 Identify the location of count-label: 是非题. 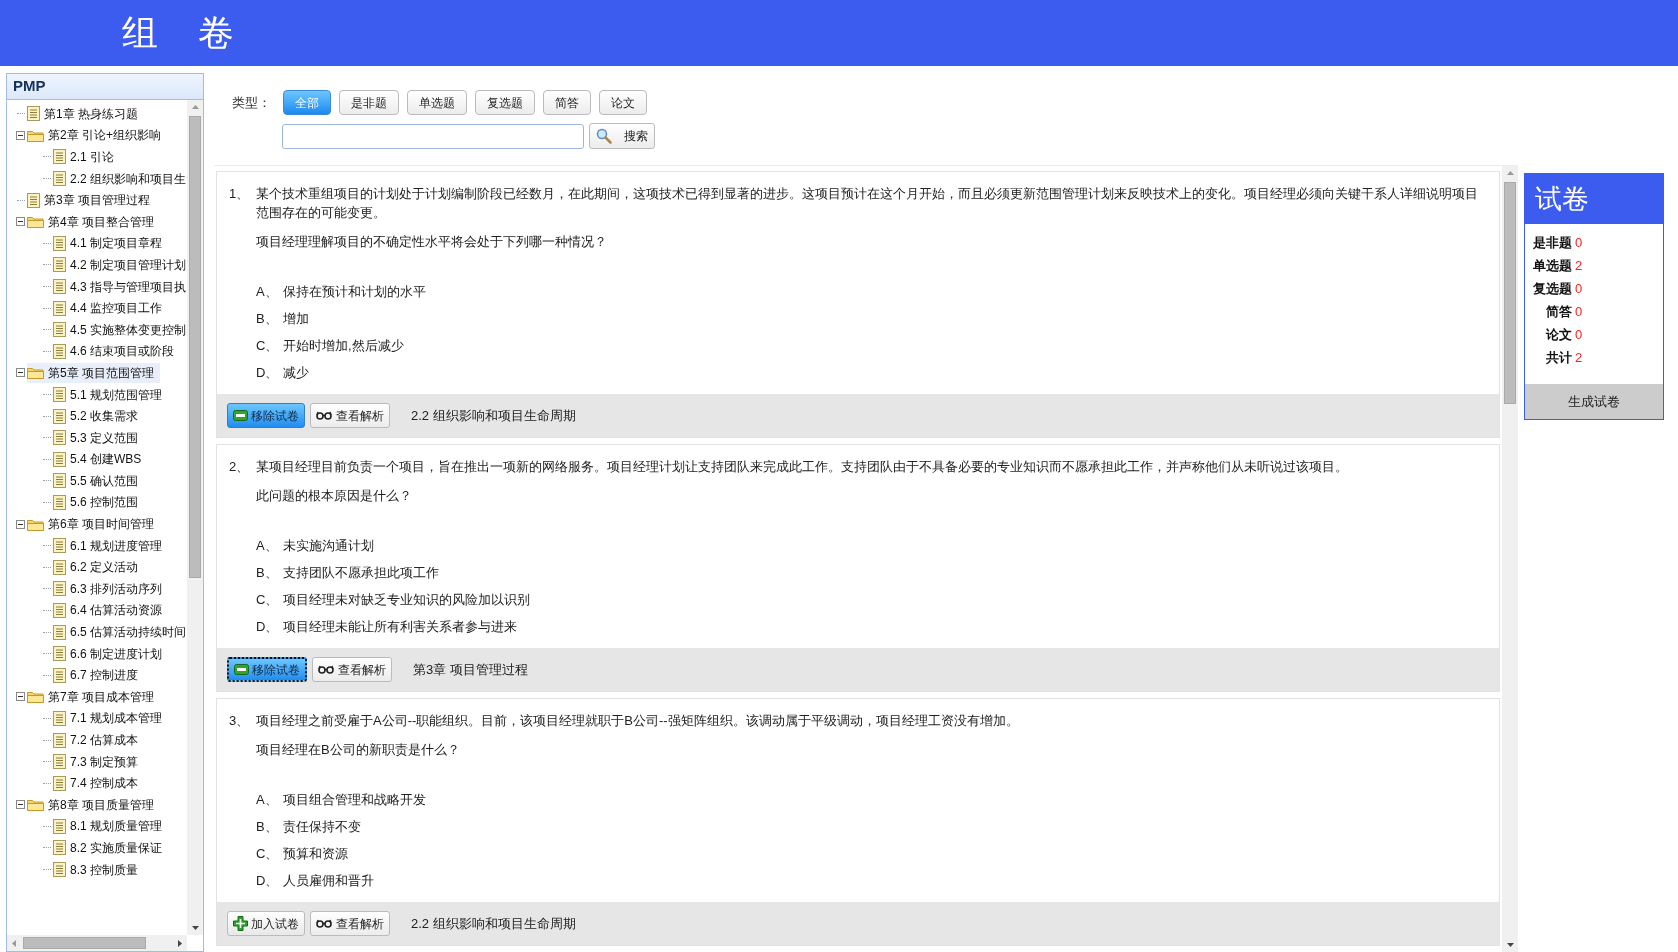
(1552, 242).